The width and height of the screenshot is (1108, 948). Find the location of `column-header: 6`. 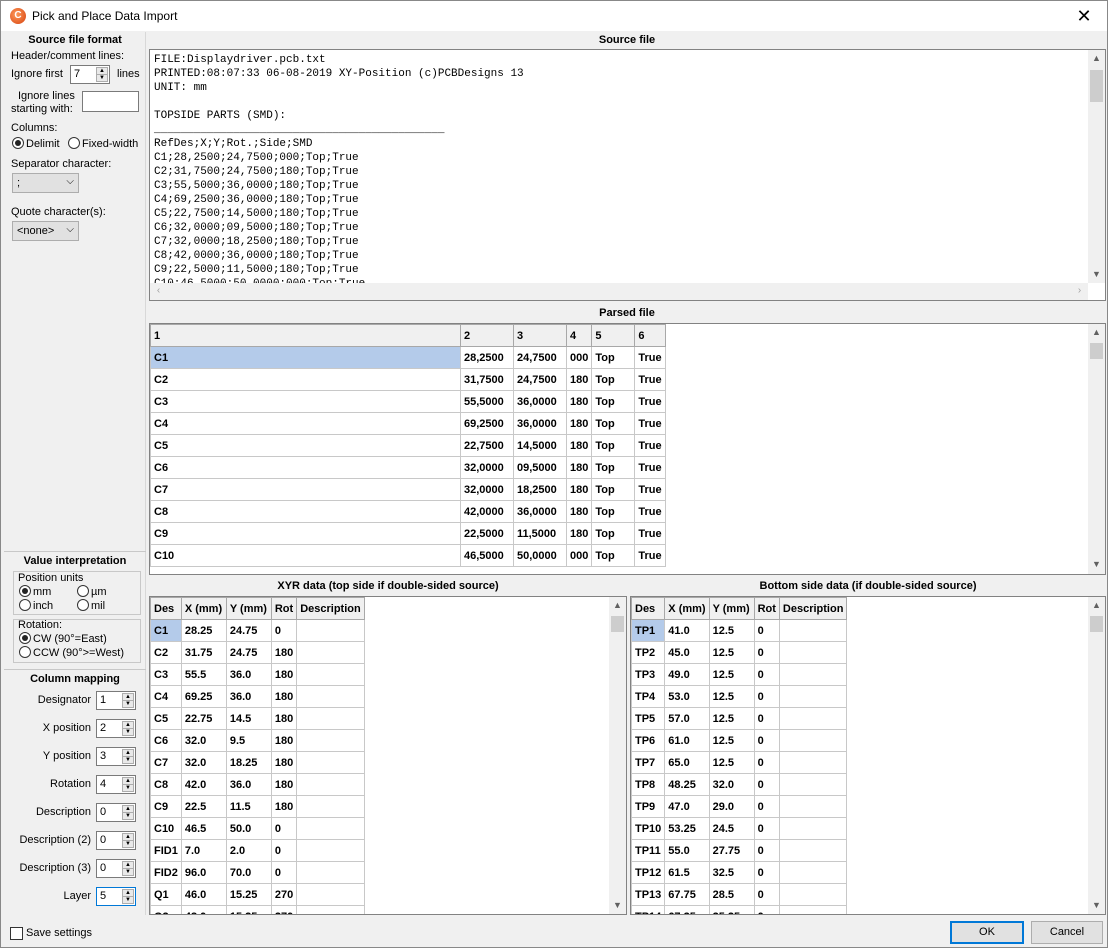

column-header: 6 is located at coordinates (650, 335).